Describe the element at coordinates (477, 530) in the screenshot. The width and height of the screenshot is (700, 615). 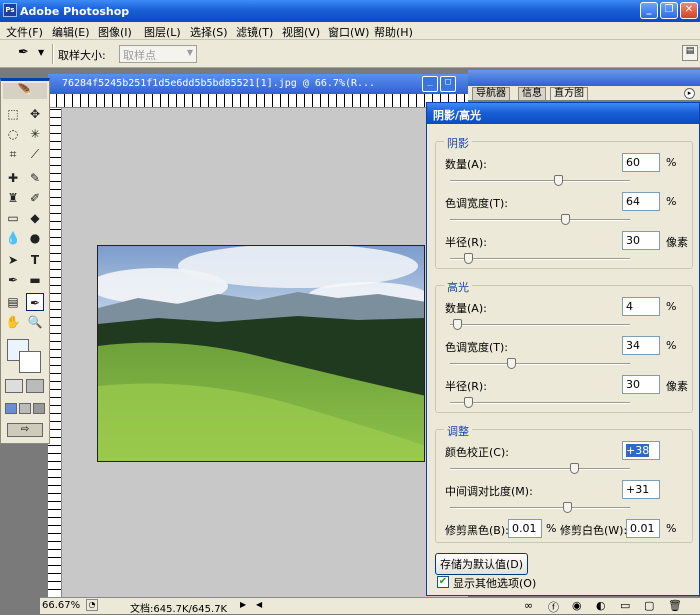
I see `black-clip-label: 修剪黑色(B):` at that location.